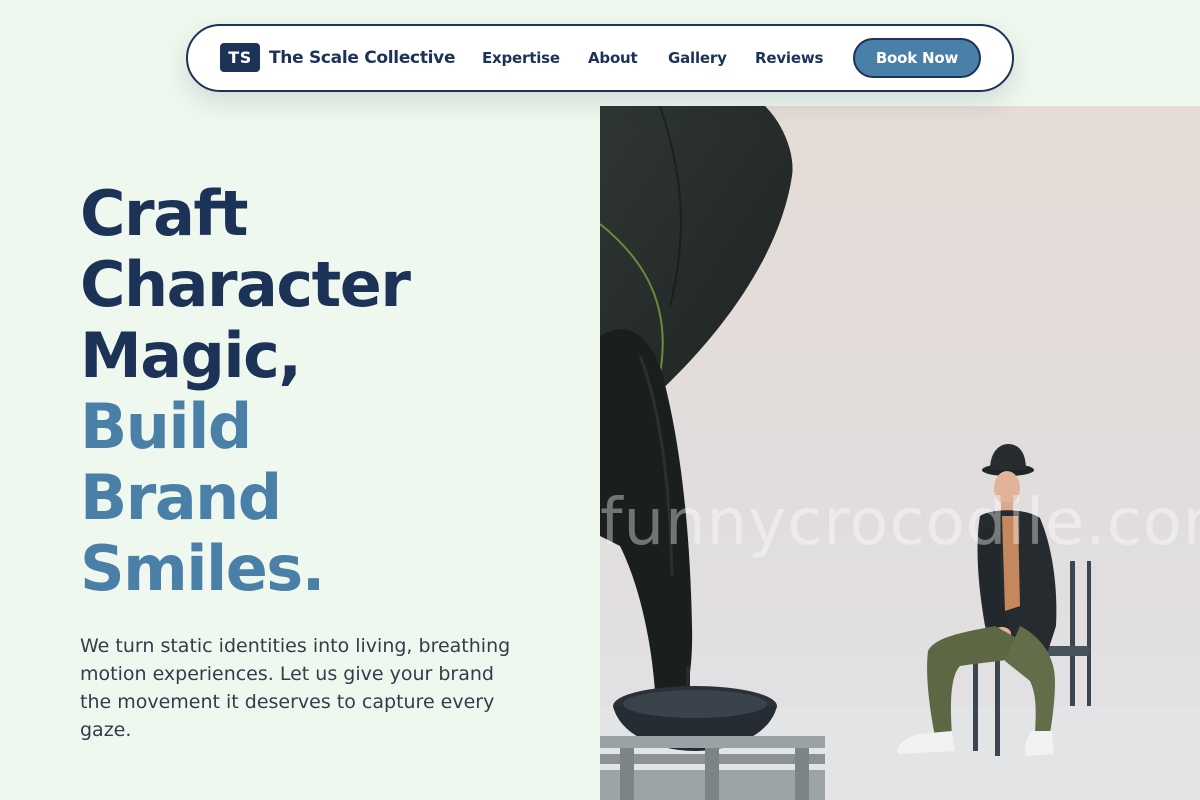 The height and width of the screenshot is (800, 1200). What do you see at coordinates (181, 497) in the screenshot?
I see `headline-accent-line: Brand` at bounding box center [181, 497].